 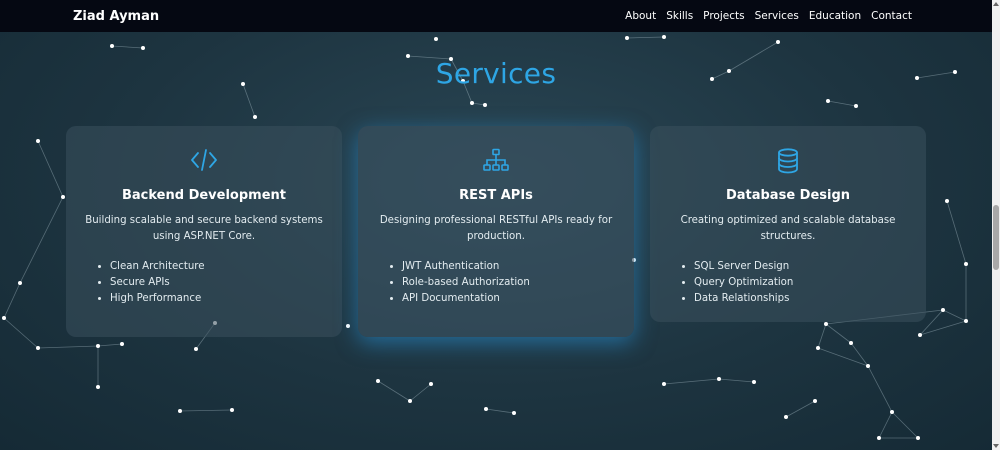 What do you see at coordinates (835, 16) in the screenshot?
I see `nav-link-education: Education` at bounding box center [835, 16].